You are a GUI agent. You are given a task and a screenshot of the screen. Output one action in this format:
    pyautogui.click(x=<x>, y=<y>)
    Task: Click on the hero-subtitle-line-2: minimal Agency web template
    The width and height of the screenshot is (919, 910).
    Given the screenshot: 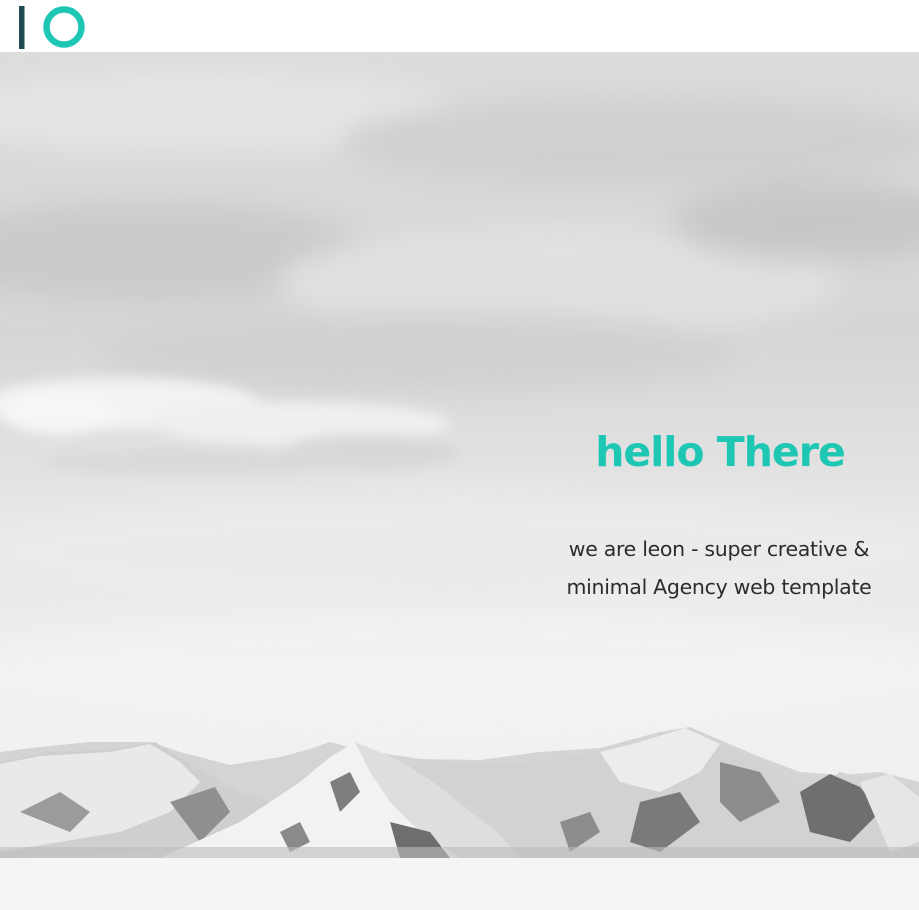 What is the action you would take?
    pyautogui.click(x=719, y=587)
    